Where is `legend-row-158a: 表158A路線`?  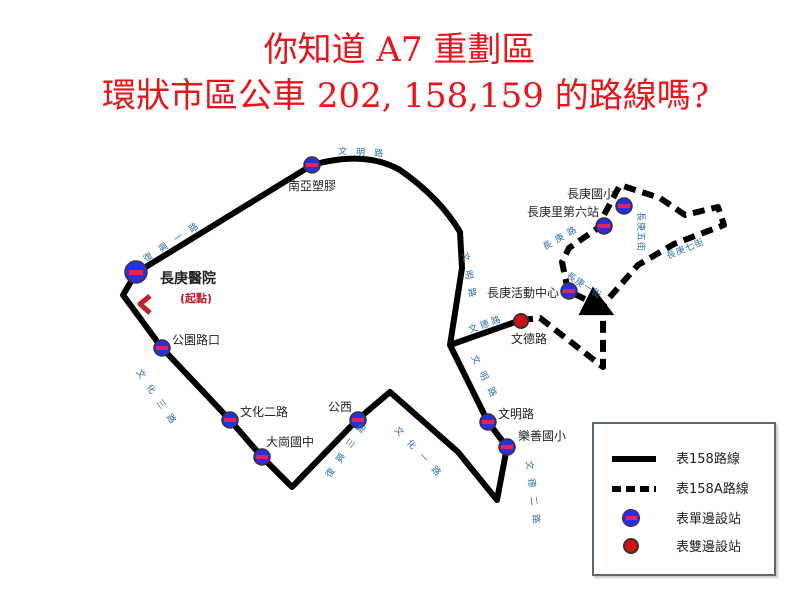
legend-row-158a: 表158A路線 is located at coordinates (684, 488).